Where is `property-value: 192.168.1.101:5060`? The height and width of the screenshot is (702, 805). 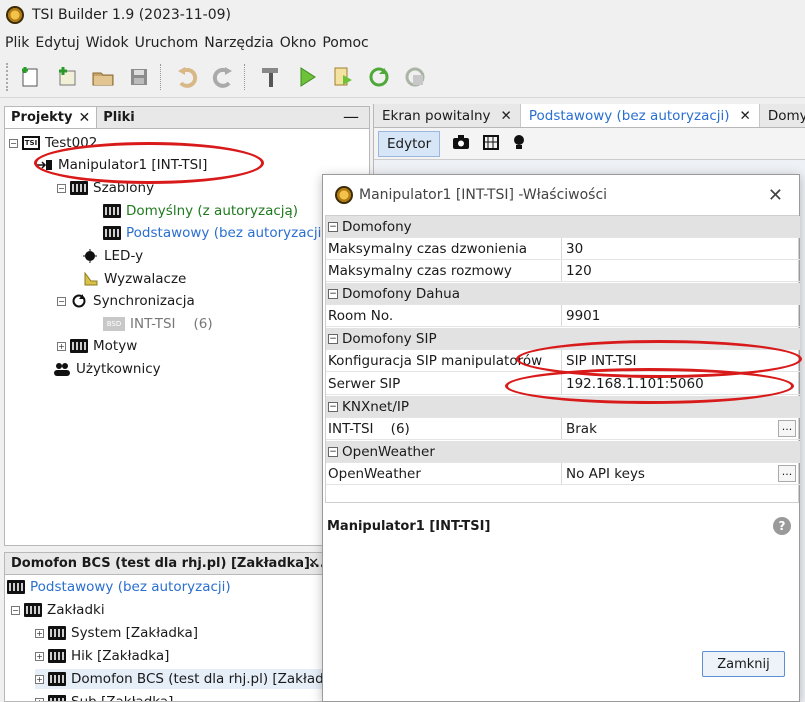 property-value: 192.168.1.101:5060 is located at coordinates (681, 383).